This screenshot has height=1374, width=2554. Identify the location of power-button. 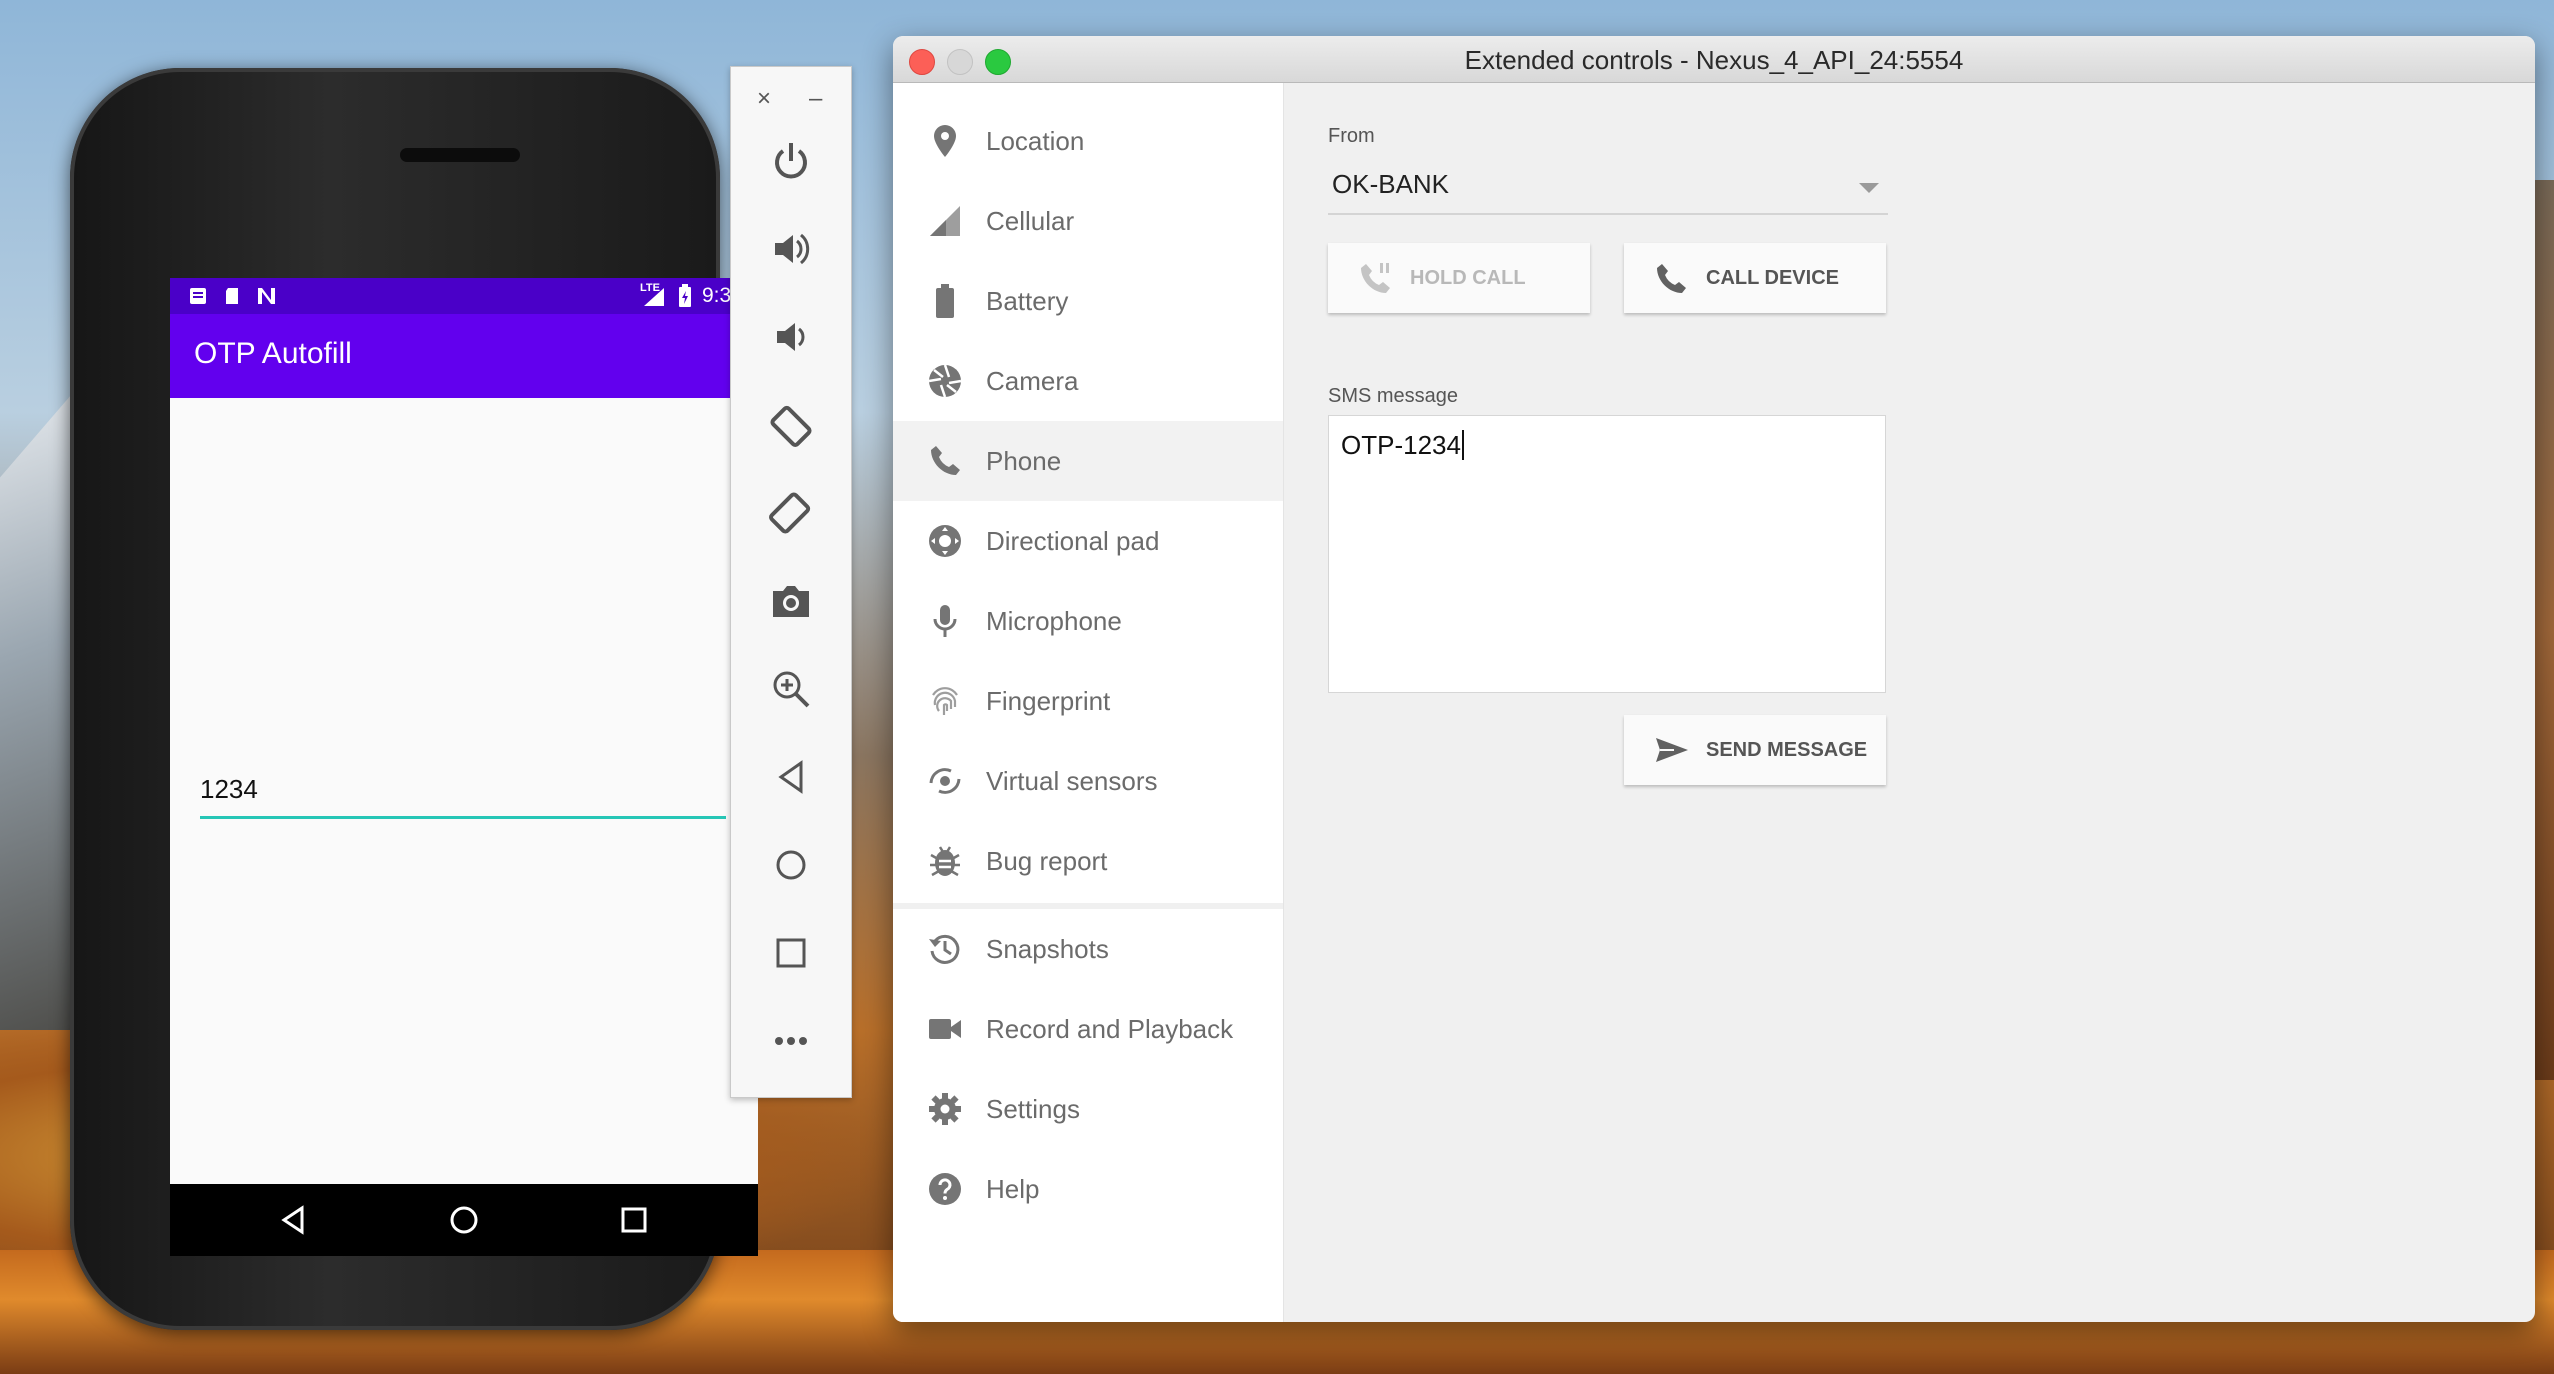
(791, 161).